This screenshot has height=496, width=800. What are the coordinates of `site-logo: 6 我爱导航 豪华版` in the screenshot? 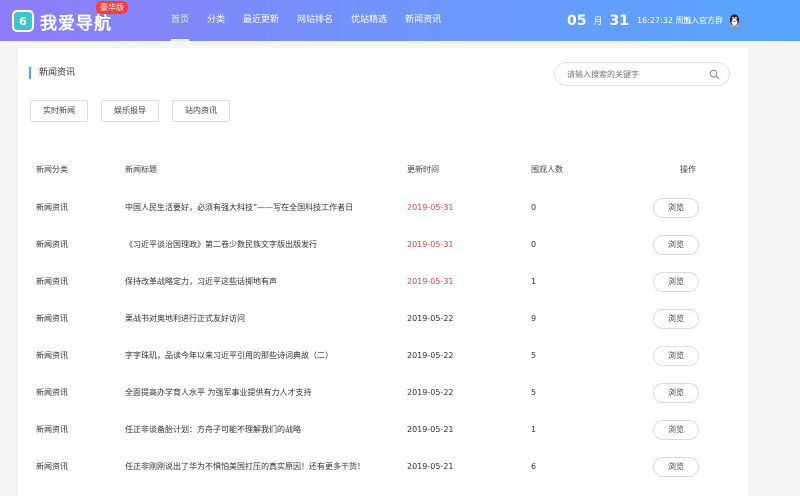 It's located at (70, 17).